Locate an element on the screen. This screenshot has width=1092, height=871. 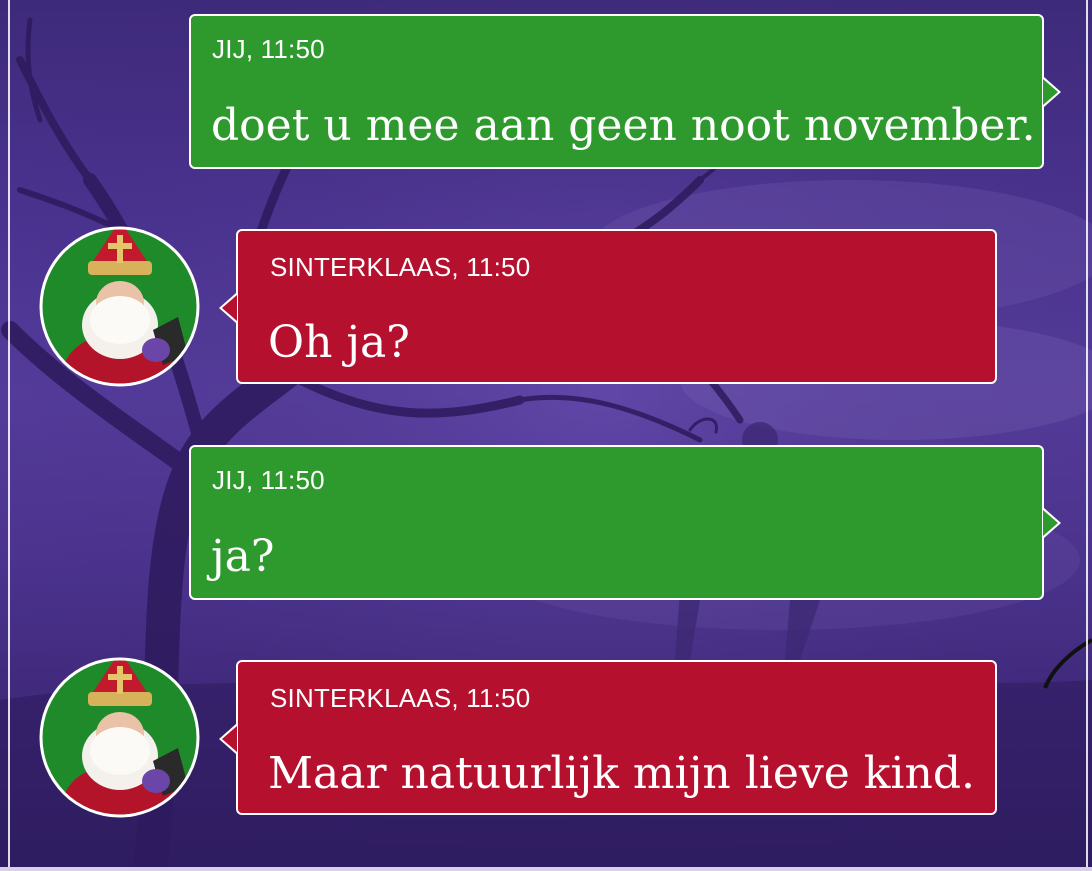
bottom-frame-border is located at coordinates (546, 869).